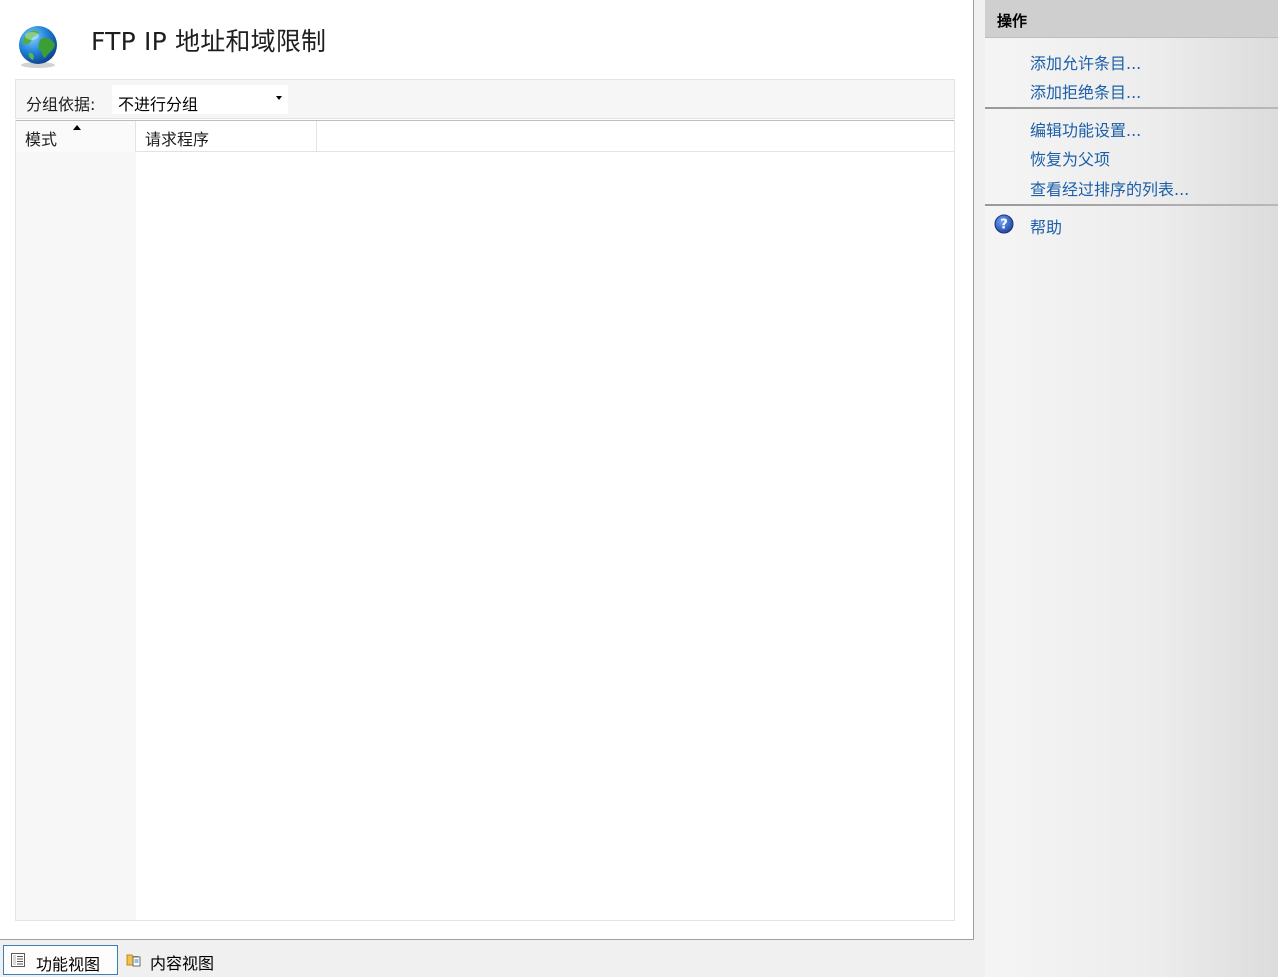 The height and width of the screenshot is (977, 1278). Describe the element at coordinates (200, 99) in the screenshot. I see `group-by-dropdown: 不进行分组` at that location.